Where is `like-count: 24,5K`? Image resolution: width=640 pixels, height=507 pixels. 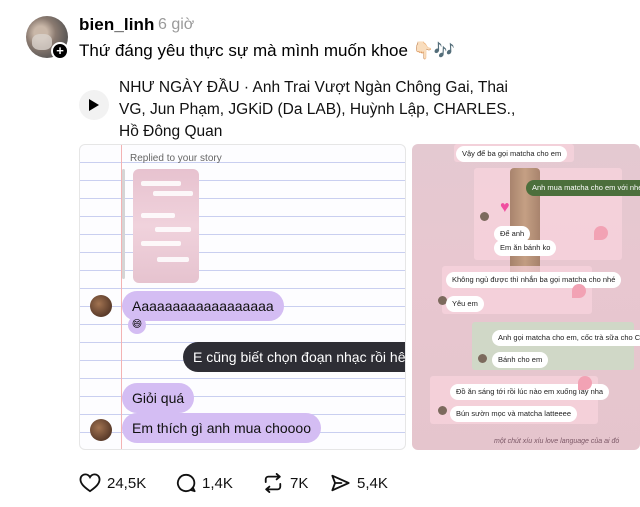
like-count: 24,5K is located at coordinates (127, 483).